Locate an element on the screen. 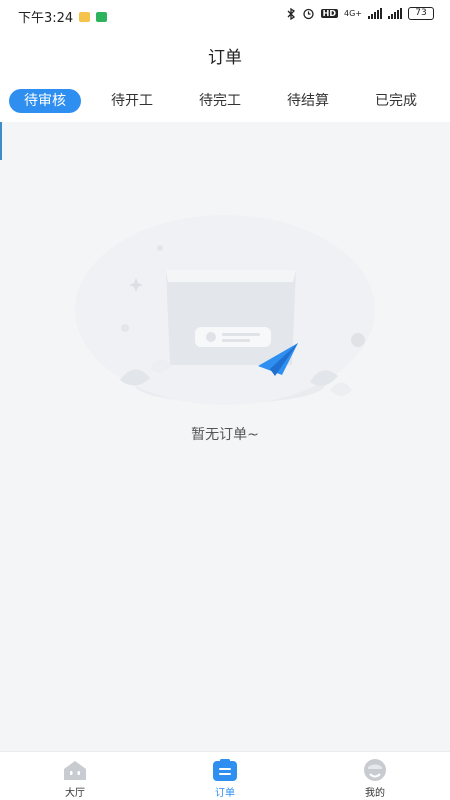  order-icon is located at coordinates (225, 770).